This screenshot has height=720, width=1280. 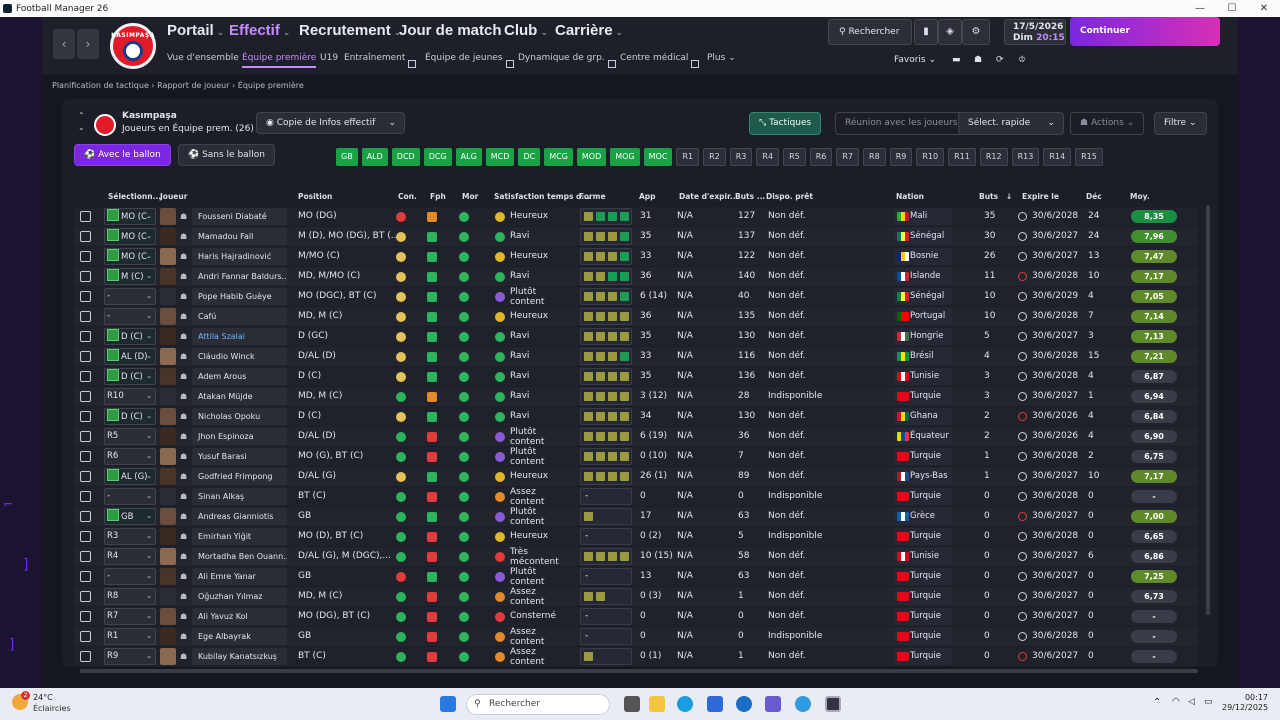 I want to click on forward-button: ›, so click(x=88, y=44).